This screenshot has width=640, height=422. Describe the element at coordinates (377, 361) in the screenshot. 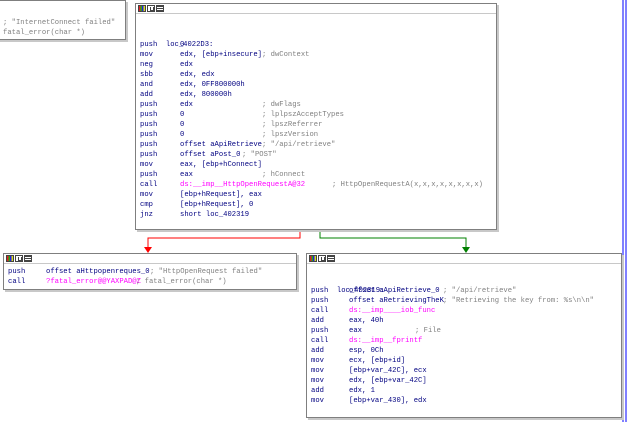

I see `operand: ecx, [ebp+id]` at that location.